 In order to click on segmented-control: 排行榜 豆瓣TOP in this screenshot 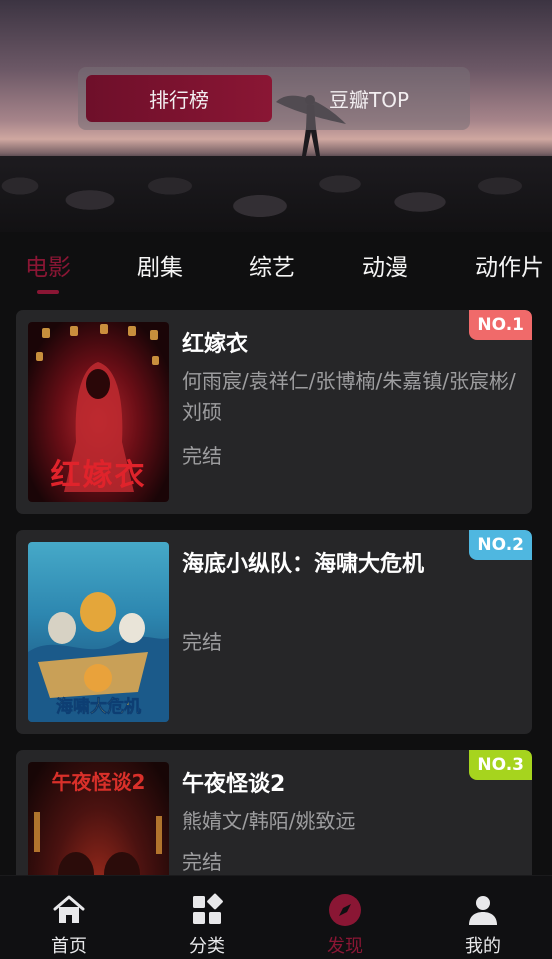, I will do `click(274, 98)`.